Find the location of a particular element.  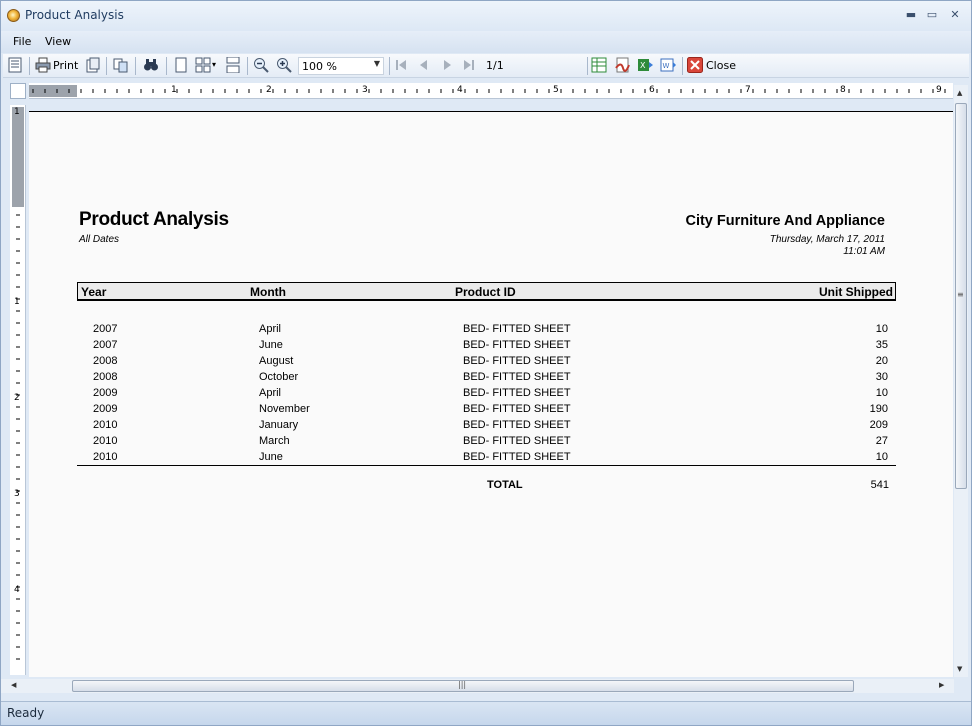

export-word-icon: W is located at coordinates (668, 65).